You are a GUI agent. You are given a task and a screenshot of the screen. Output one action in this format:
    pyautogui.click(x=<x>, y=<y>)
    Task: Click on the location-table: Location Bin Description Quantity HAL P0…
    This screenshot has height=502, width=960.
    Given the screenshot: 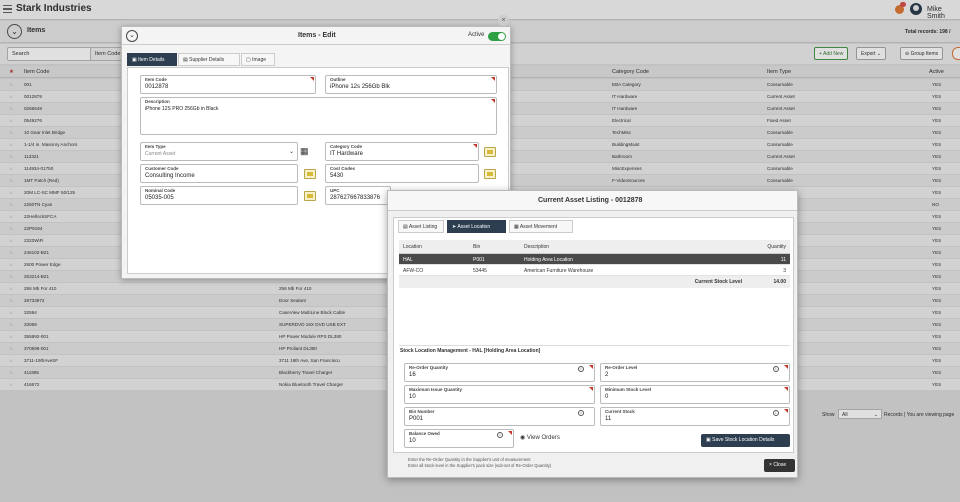 What is the action you would take?
    pyautogui.click(x=594, y=264)
    